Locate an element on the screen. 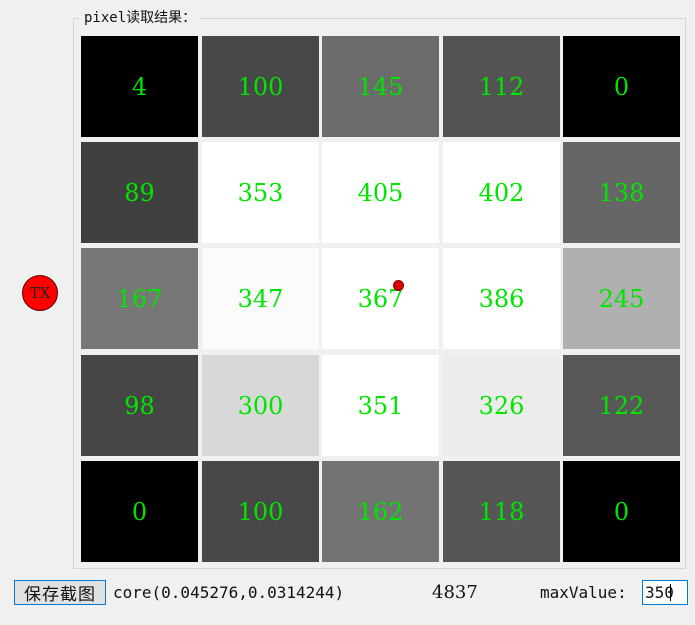 This screenshot has height=625, width=695. pixel-cell: 386 is located at coordinates (501, 298).